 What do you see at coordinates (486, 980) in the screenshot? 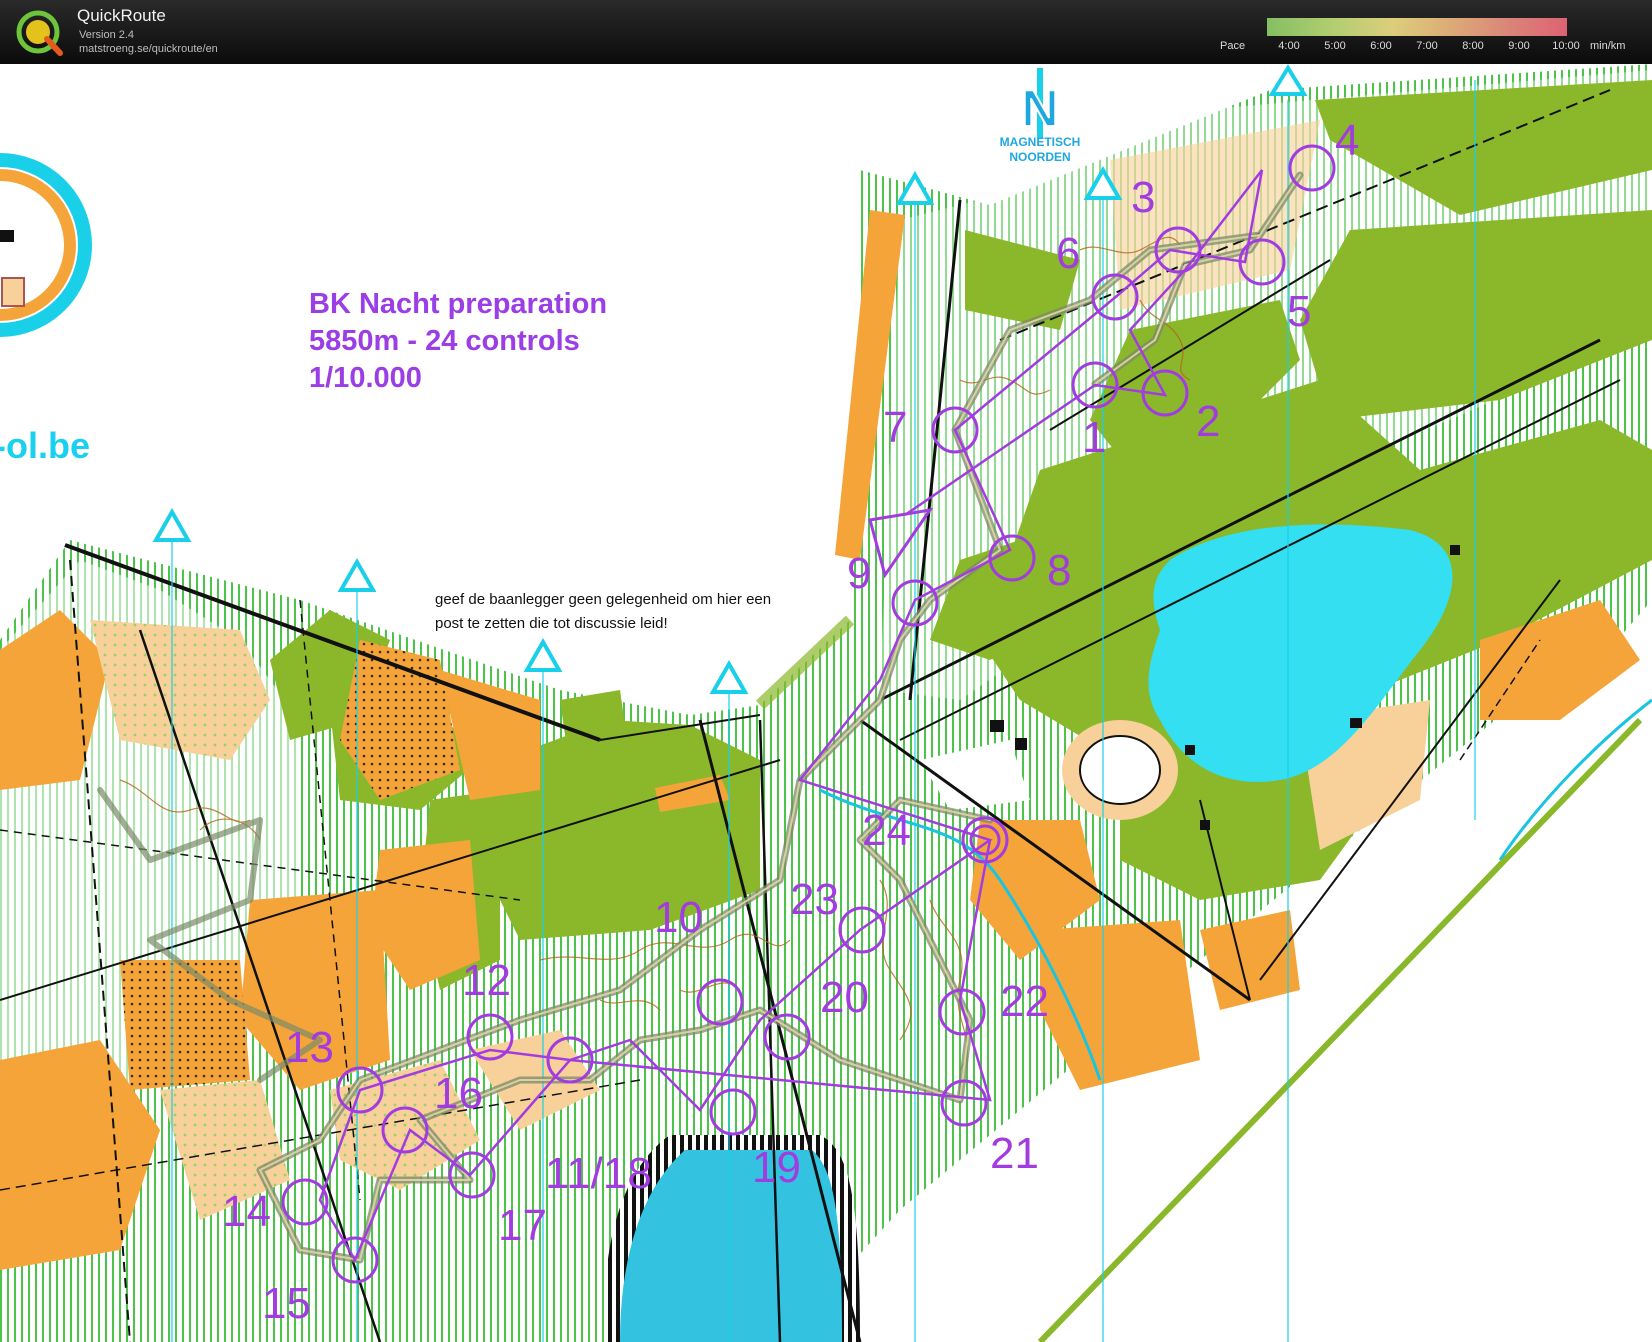
I see `control-number-12: 12` at bounding box center [486, 980].